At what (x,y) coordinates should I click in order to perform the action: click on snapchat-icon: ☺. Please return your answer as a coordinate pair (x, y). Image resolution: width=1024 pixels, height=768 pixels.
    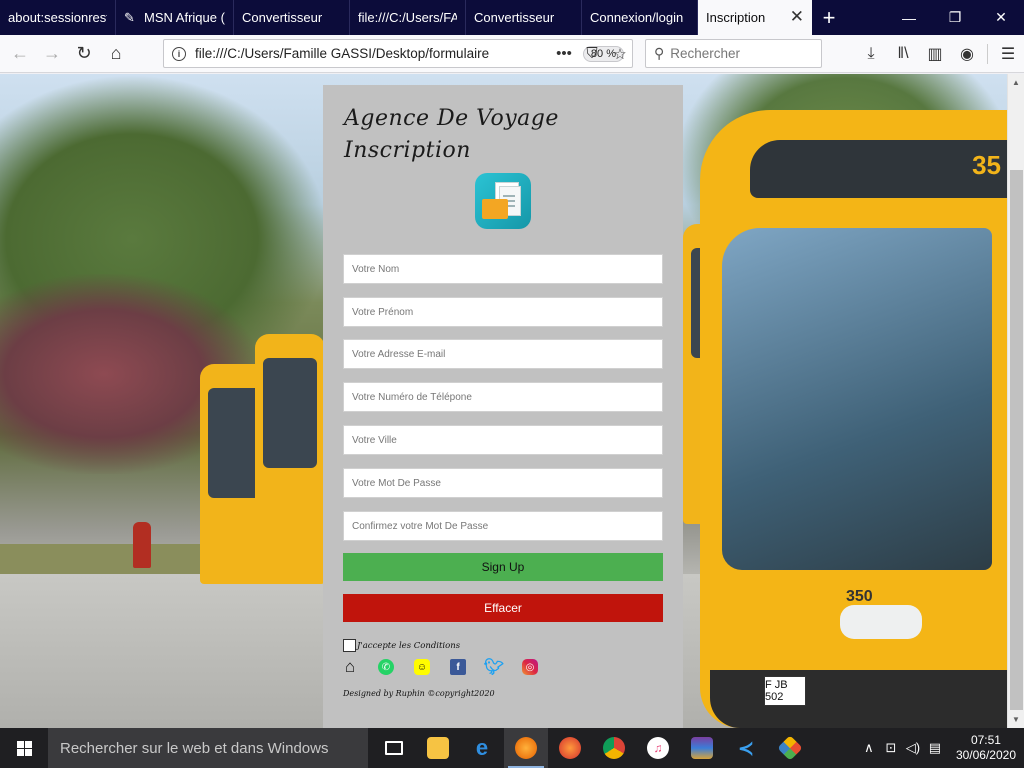
    Looking at the image, I should click on (422, 667).